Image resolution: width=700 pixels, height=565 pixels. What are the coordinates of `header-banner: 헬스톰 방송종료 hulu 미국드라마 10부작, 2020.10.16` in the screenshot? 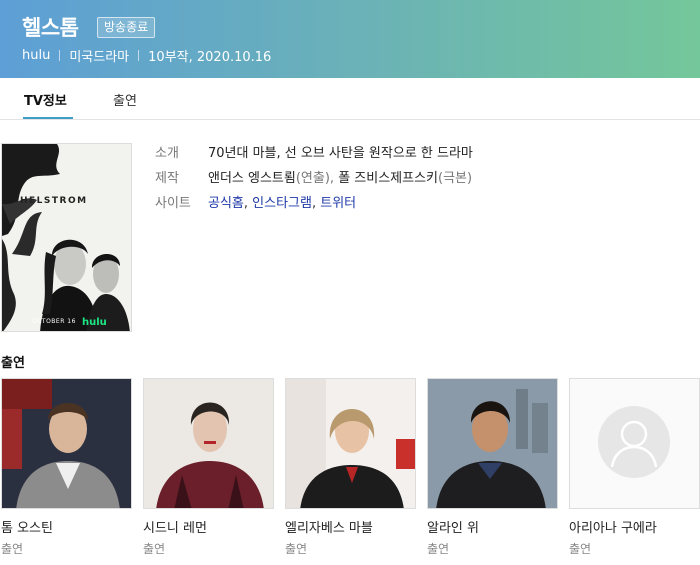 It's located at (350, 39).